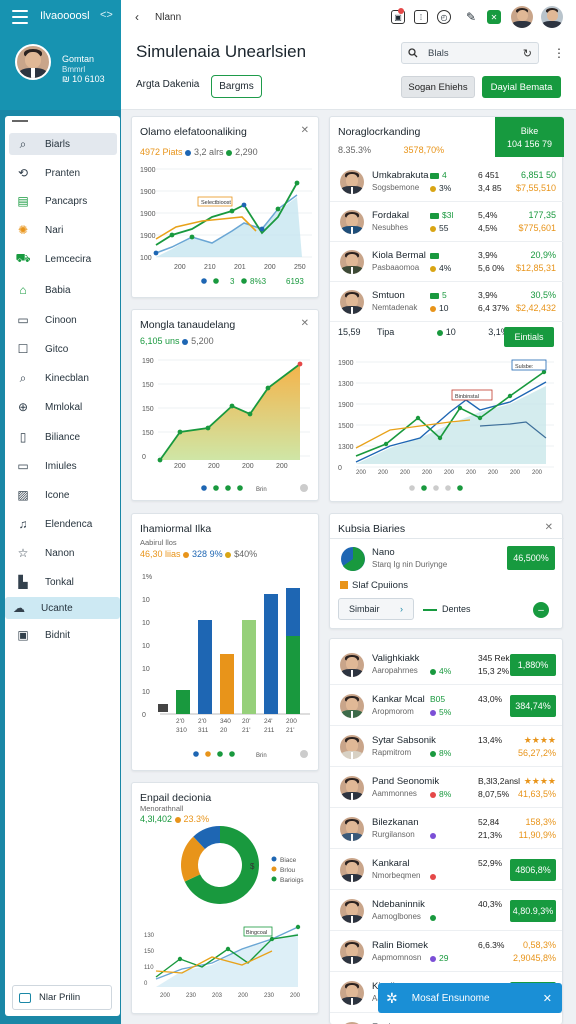 This screenshot has height=1024, width=576. Describe the element at coordinates (539, 740) in the screenshot. I see `row-value-1: ★★★★` at that location.